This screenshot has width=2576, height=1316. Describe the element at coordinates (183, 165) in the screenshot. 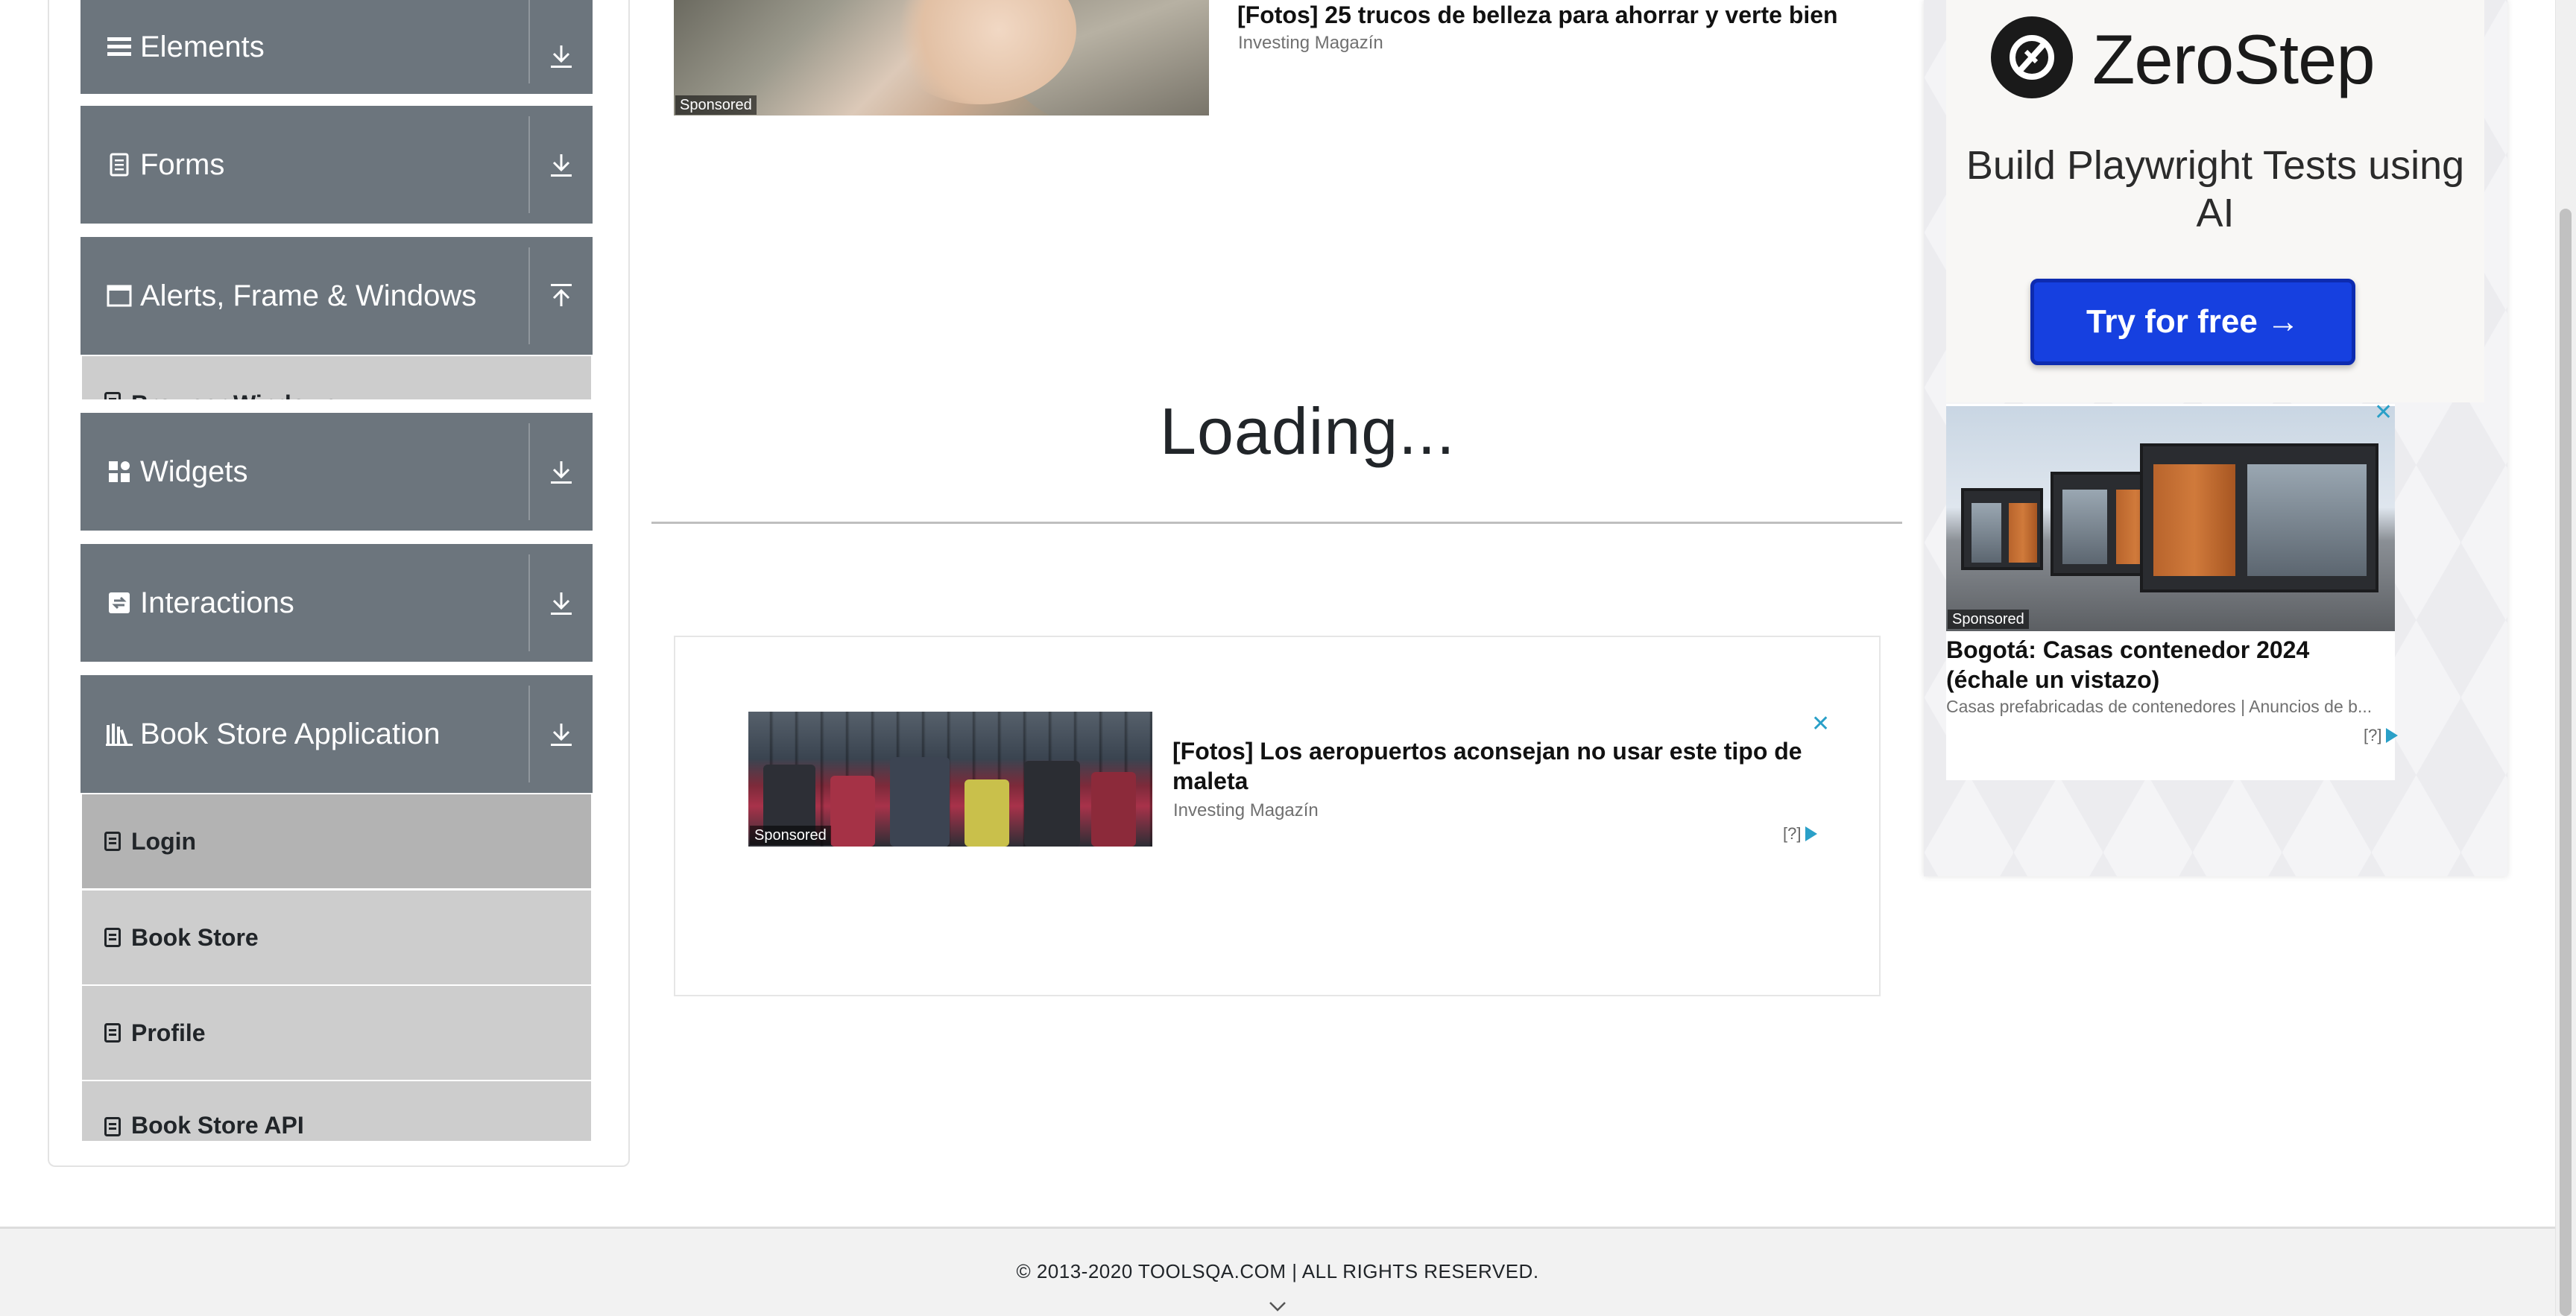

I see `group-title: Forms` at that location.